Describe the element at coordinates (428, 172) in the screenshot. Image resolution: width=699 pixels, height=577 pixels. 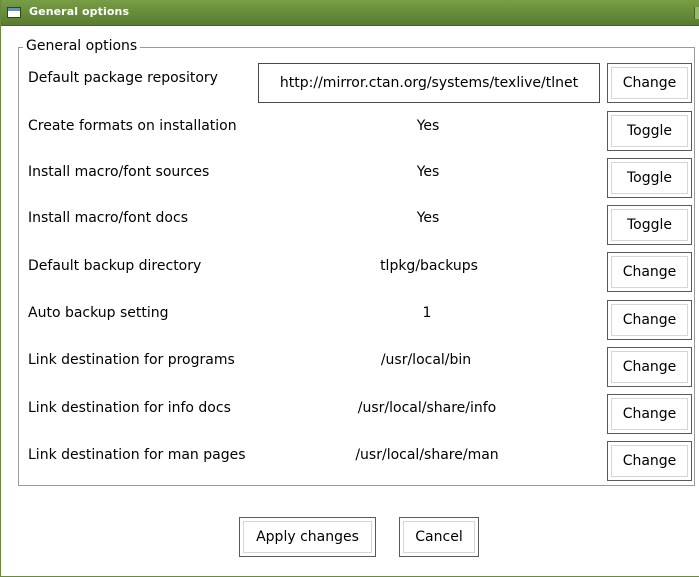
I see `row-value-install-sources: Yes` at that location.